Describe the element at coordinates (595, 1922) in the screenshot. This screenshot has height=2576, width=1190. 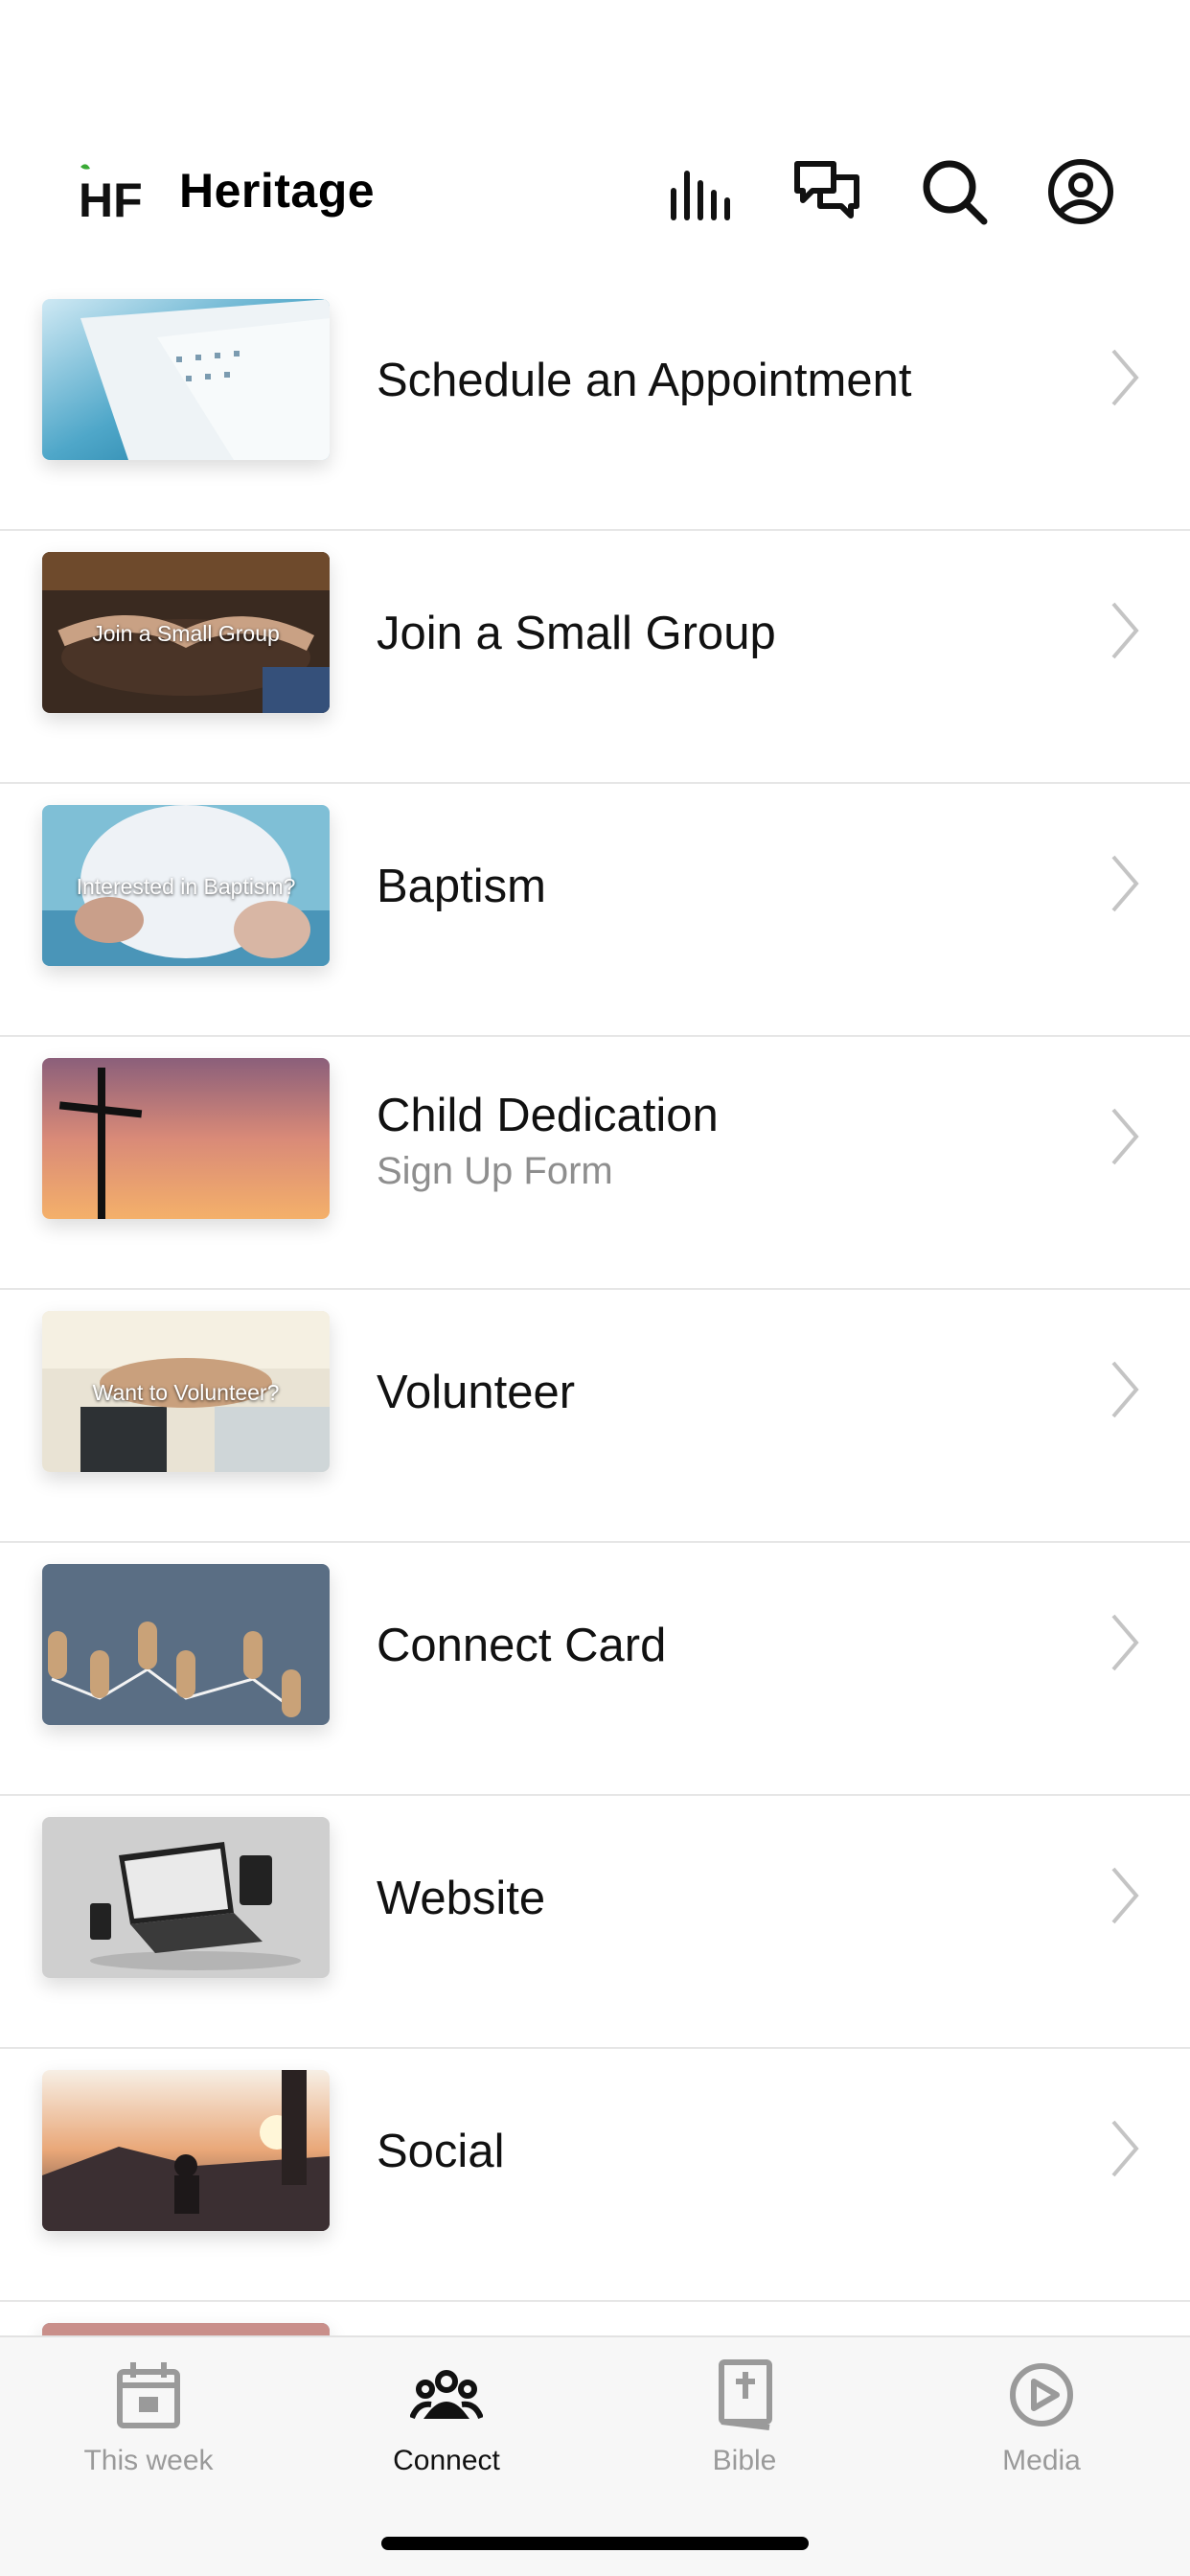
I see `list-item: Website` at that location.